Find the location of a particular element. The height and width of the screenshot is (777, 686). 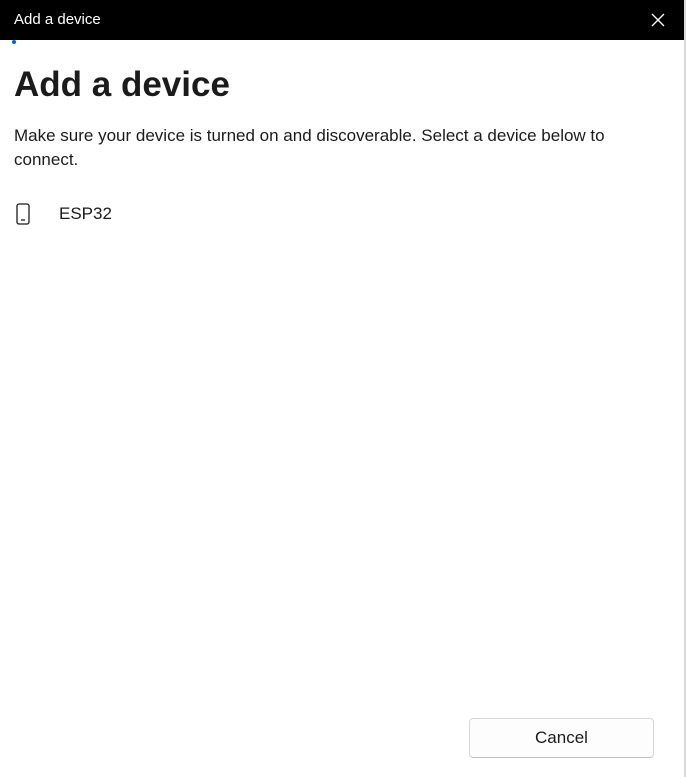

window-title: Add a device is located at coordinates (57, 19).